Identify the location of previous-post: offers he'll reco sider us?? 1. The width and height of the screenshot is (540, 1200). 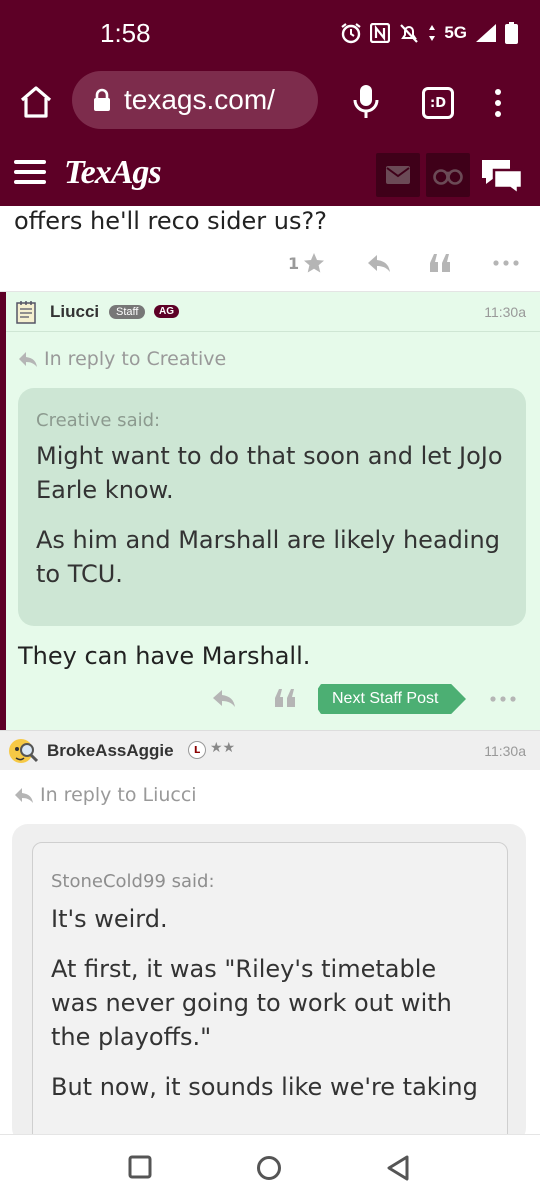
(270, 249).